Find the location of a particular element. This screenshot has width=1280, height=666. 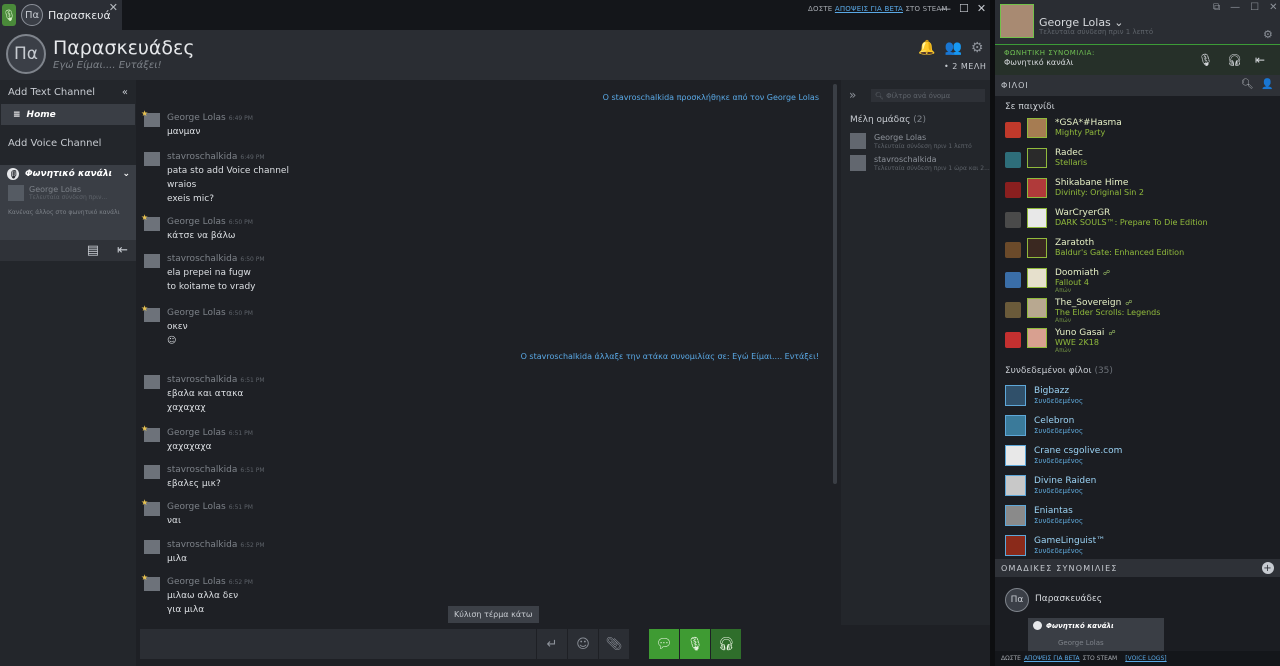

notes-icon: ▤ is located at coordinates (93, 250).